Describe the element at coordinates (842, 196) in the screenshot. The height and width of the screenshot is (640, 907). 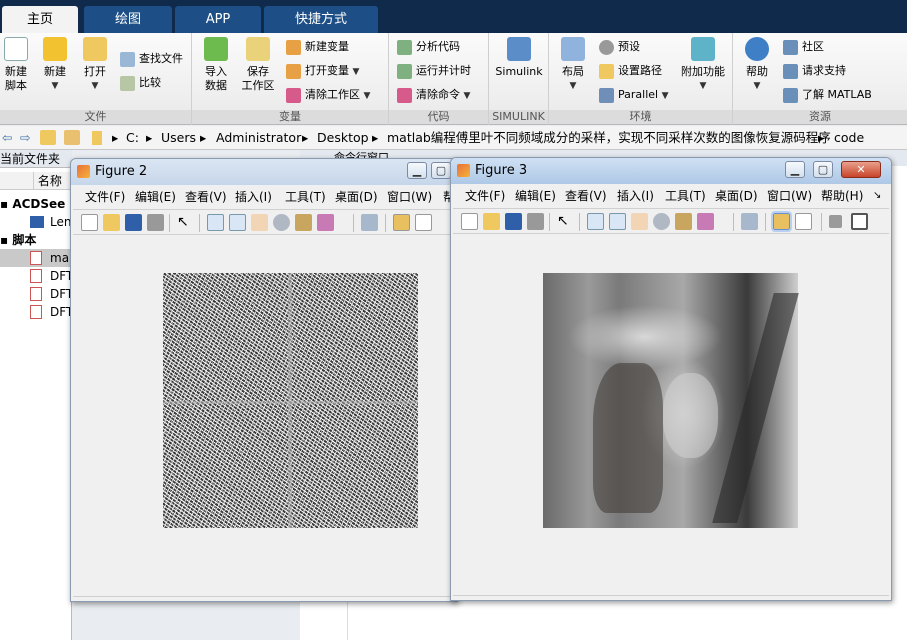
I see `menu-help: 帮助(H)` at that location.